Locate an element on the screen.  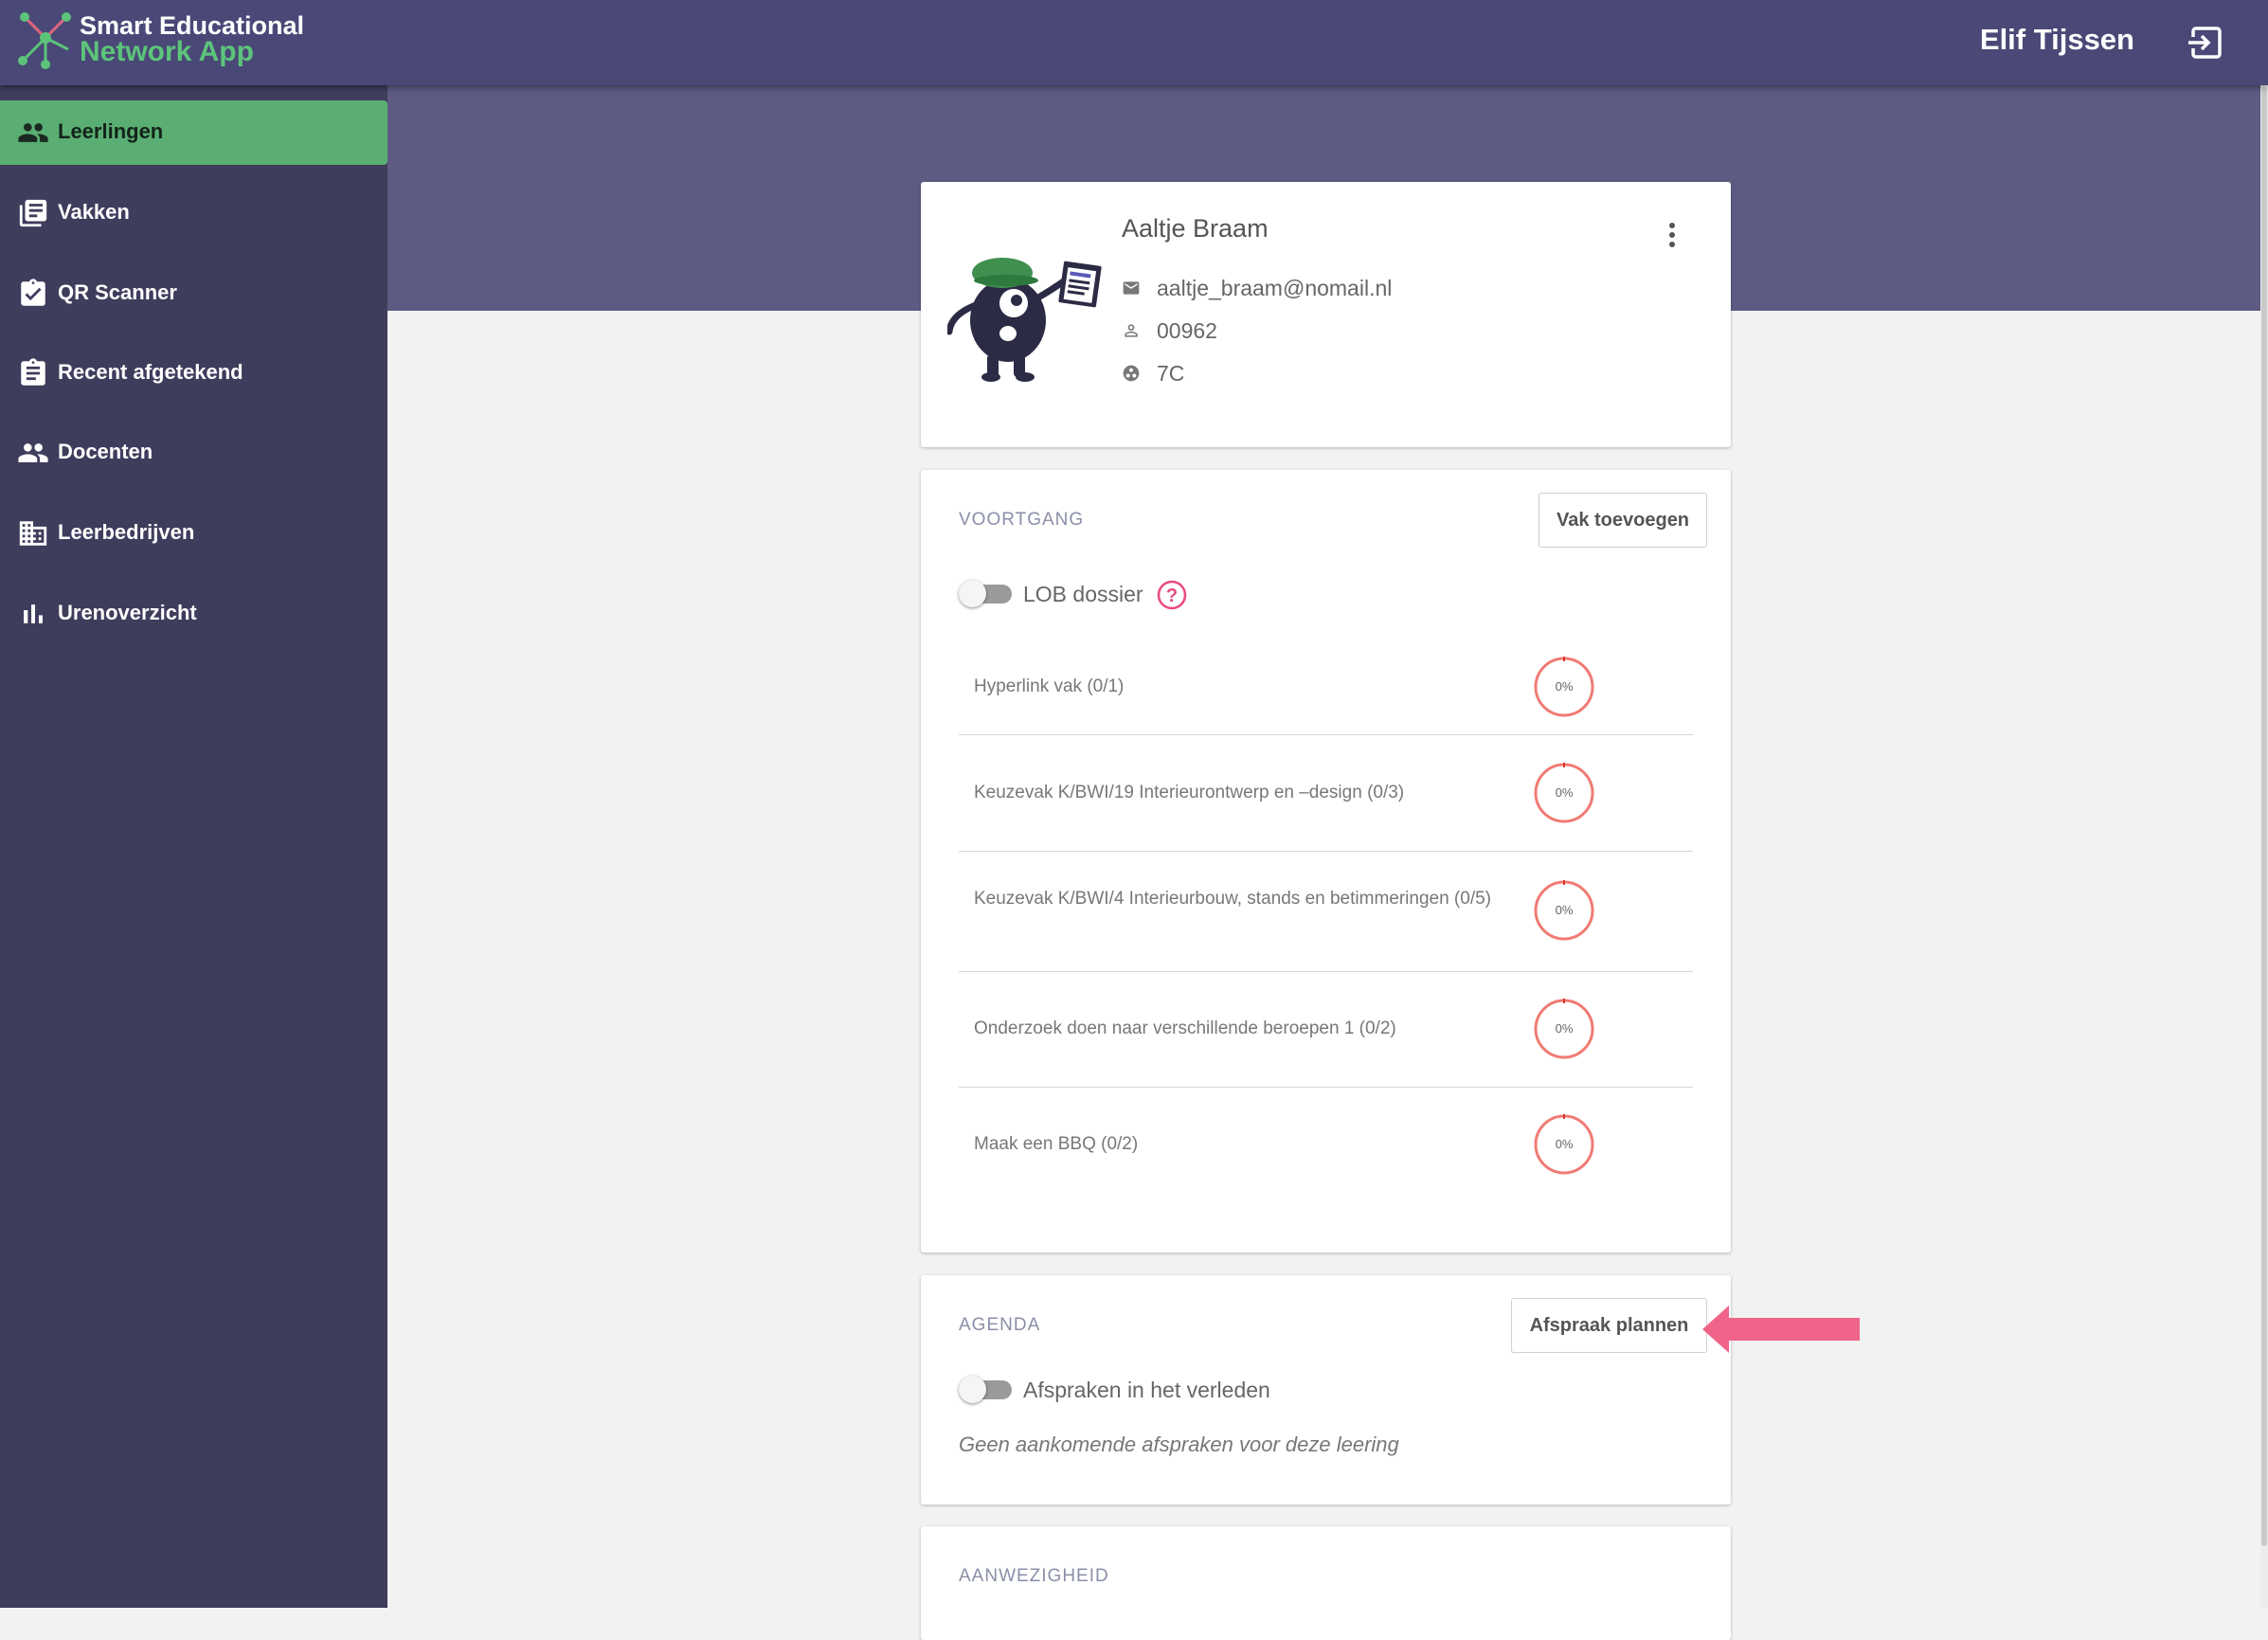
agenda-title: AGENDA is located at coordinates (1000, 1325).